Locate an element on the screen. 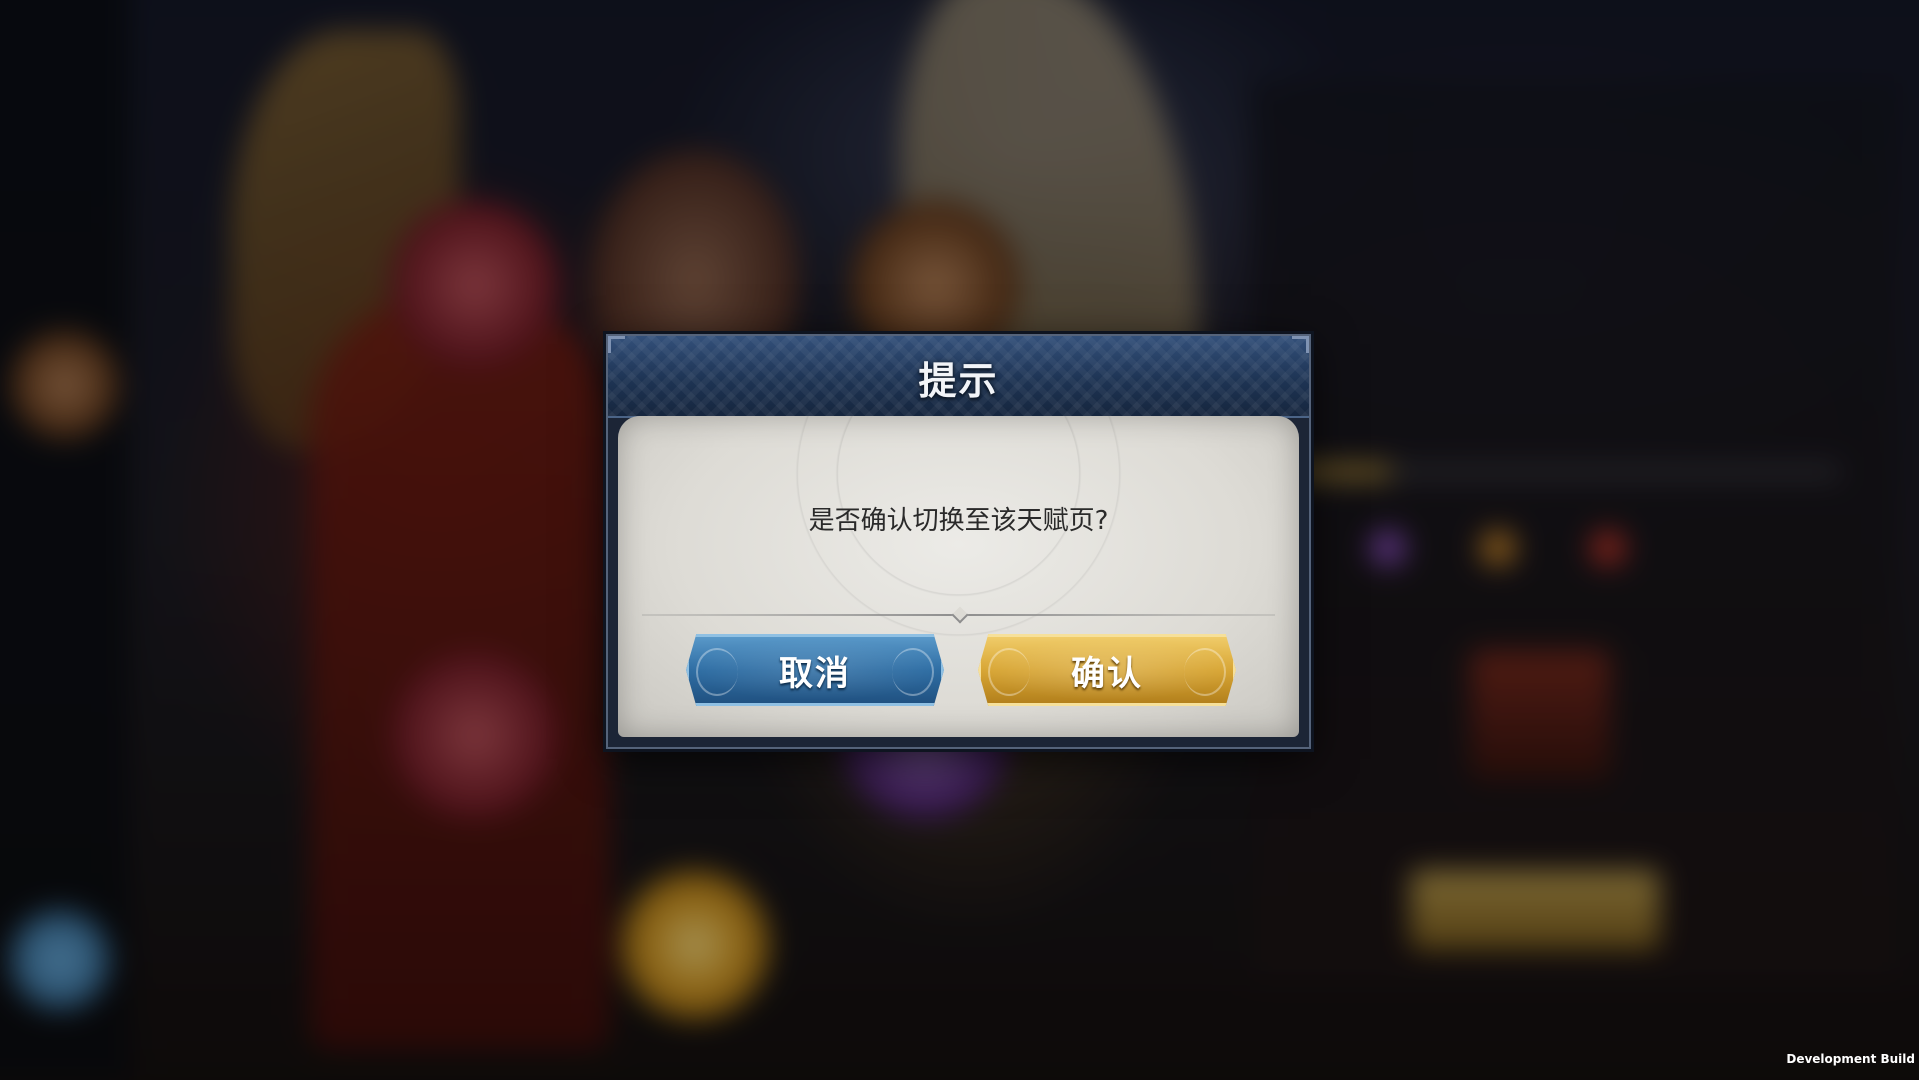 Image resolution: width=1919 pixels, height=1080 pixels. dialog-title: 提示 is located at coordinates (958, 381).